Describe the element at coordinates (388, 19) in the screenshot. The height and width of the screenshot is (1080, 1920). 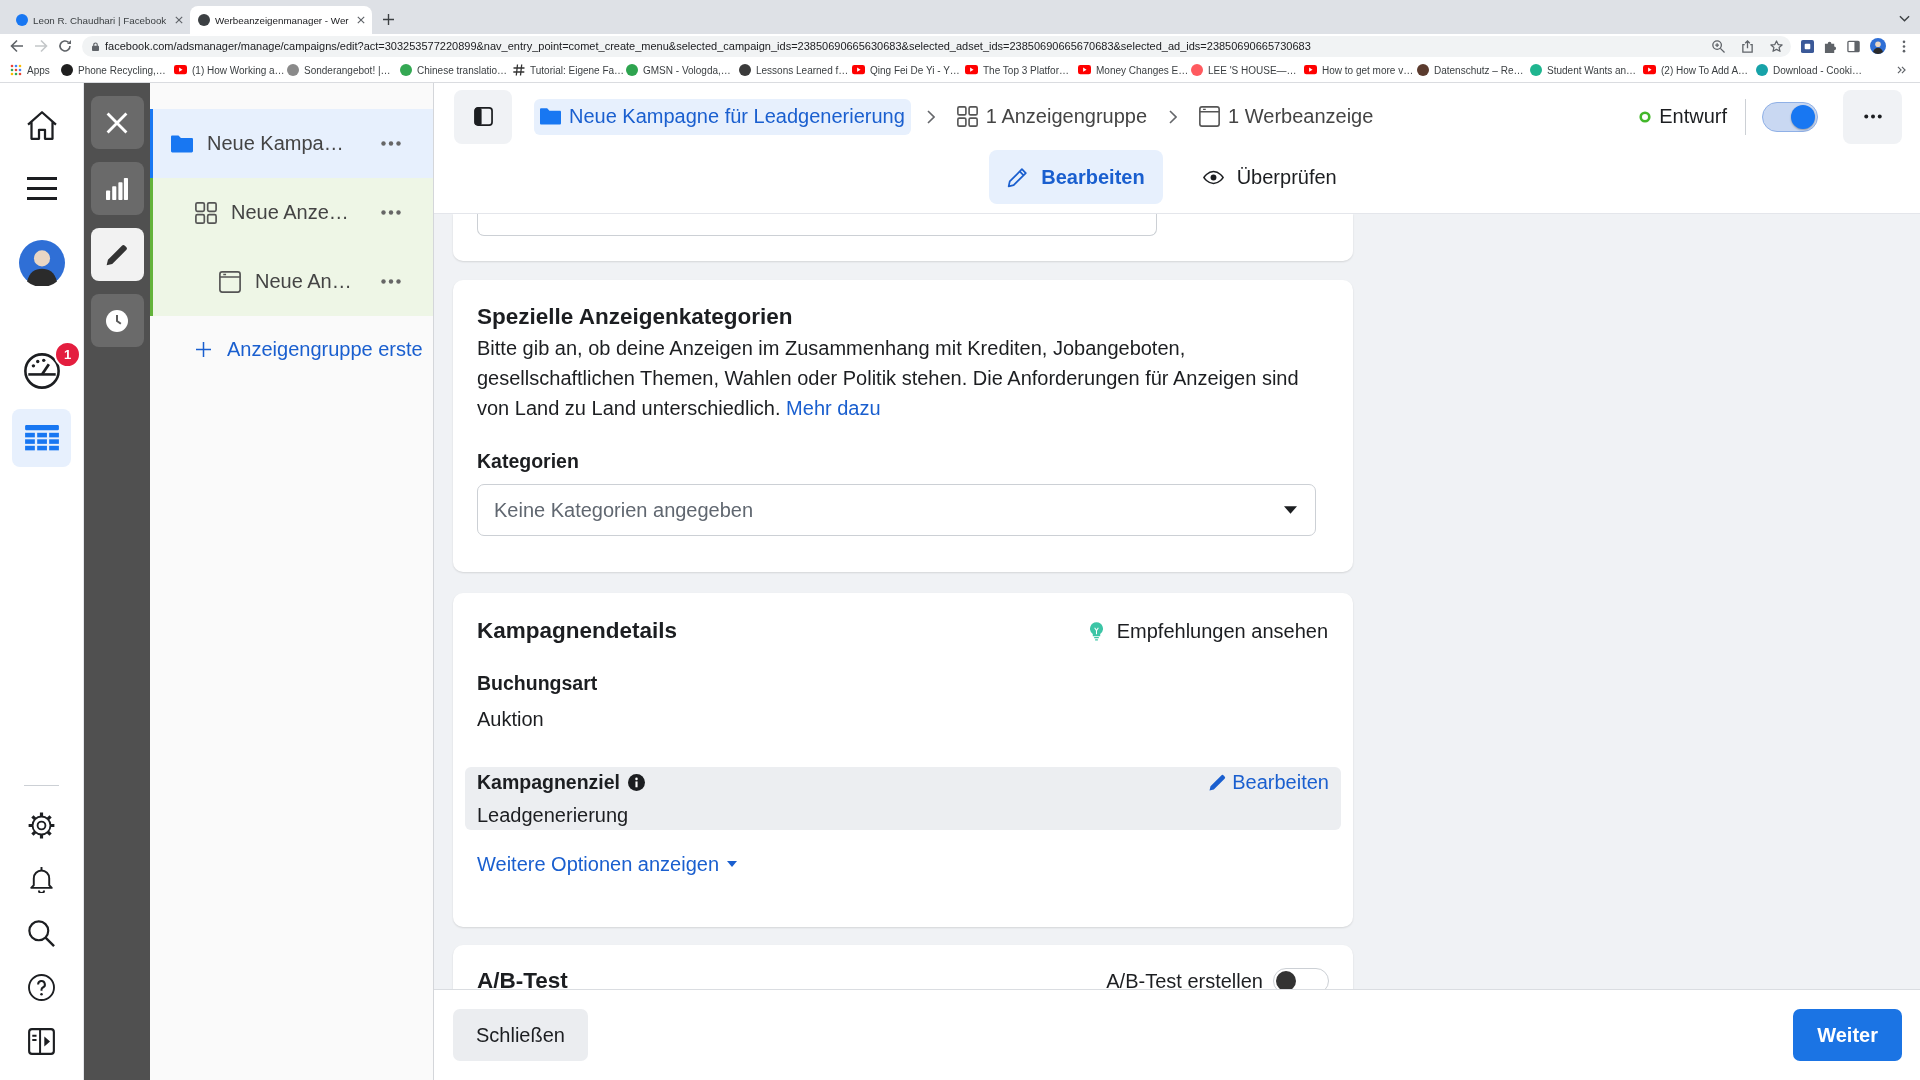
I see `new-tab-icon` at that location.